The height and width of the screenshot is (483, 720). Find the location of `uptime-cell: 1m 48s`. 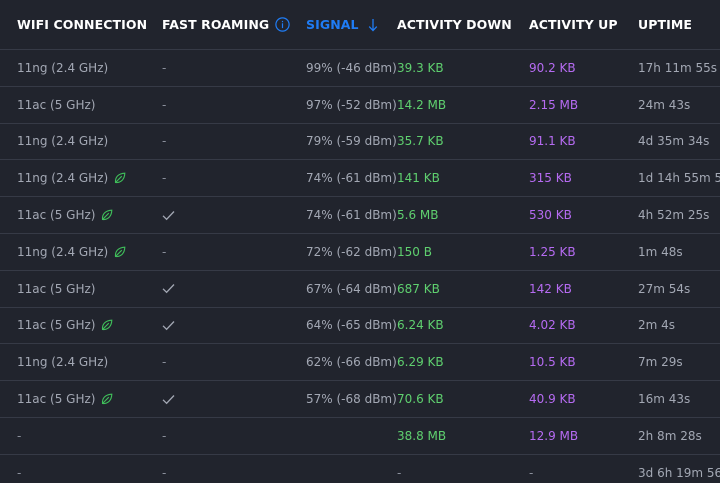

uptime-cell: 1m 48s is located at coordinates (660, 252).